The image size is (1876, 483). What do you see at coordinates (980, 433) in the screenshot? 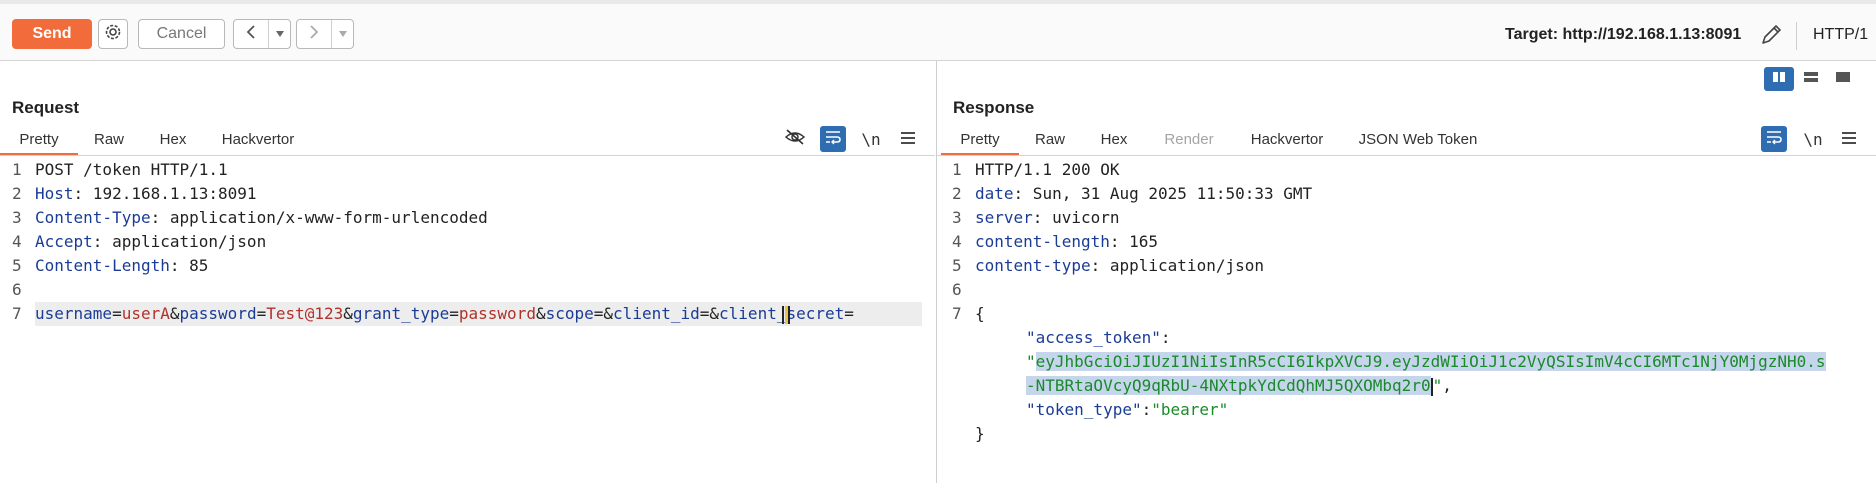
I see `json-close-brace: }` at bounding box center [980, 433].